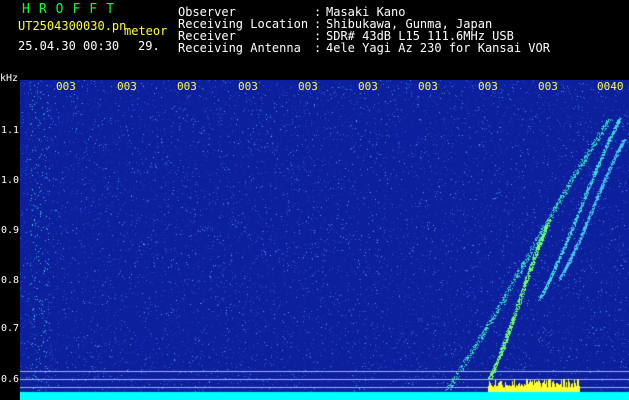 The image size is (629, 400). What do you see at coordinates (9, 78) in the screenshot?
I see `y-axis-unit: kHz` at bounding box center [9, 78].